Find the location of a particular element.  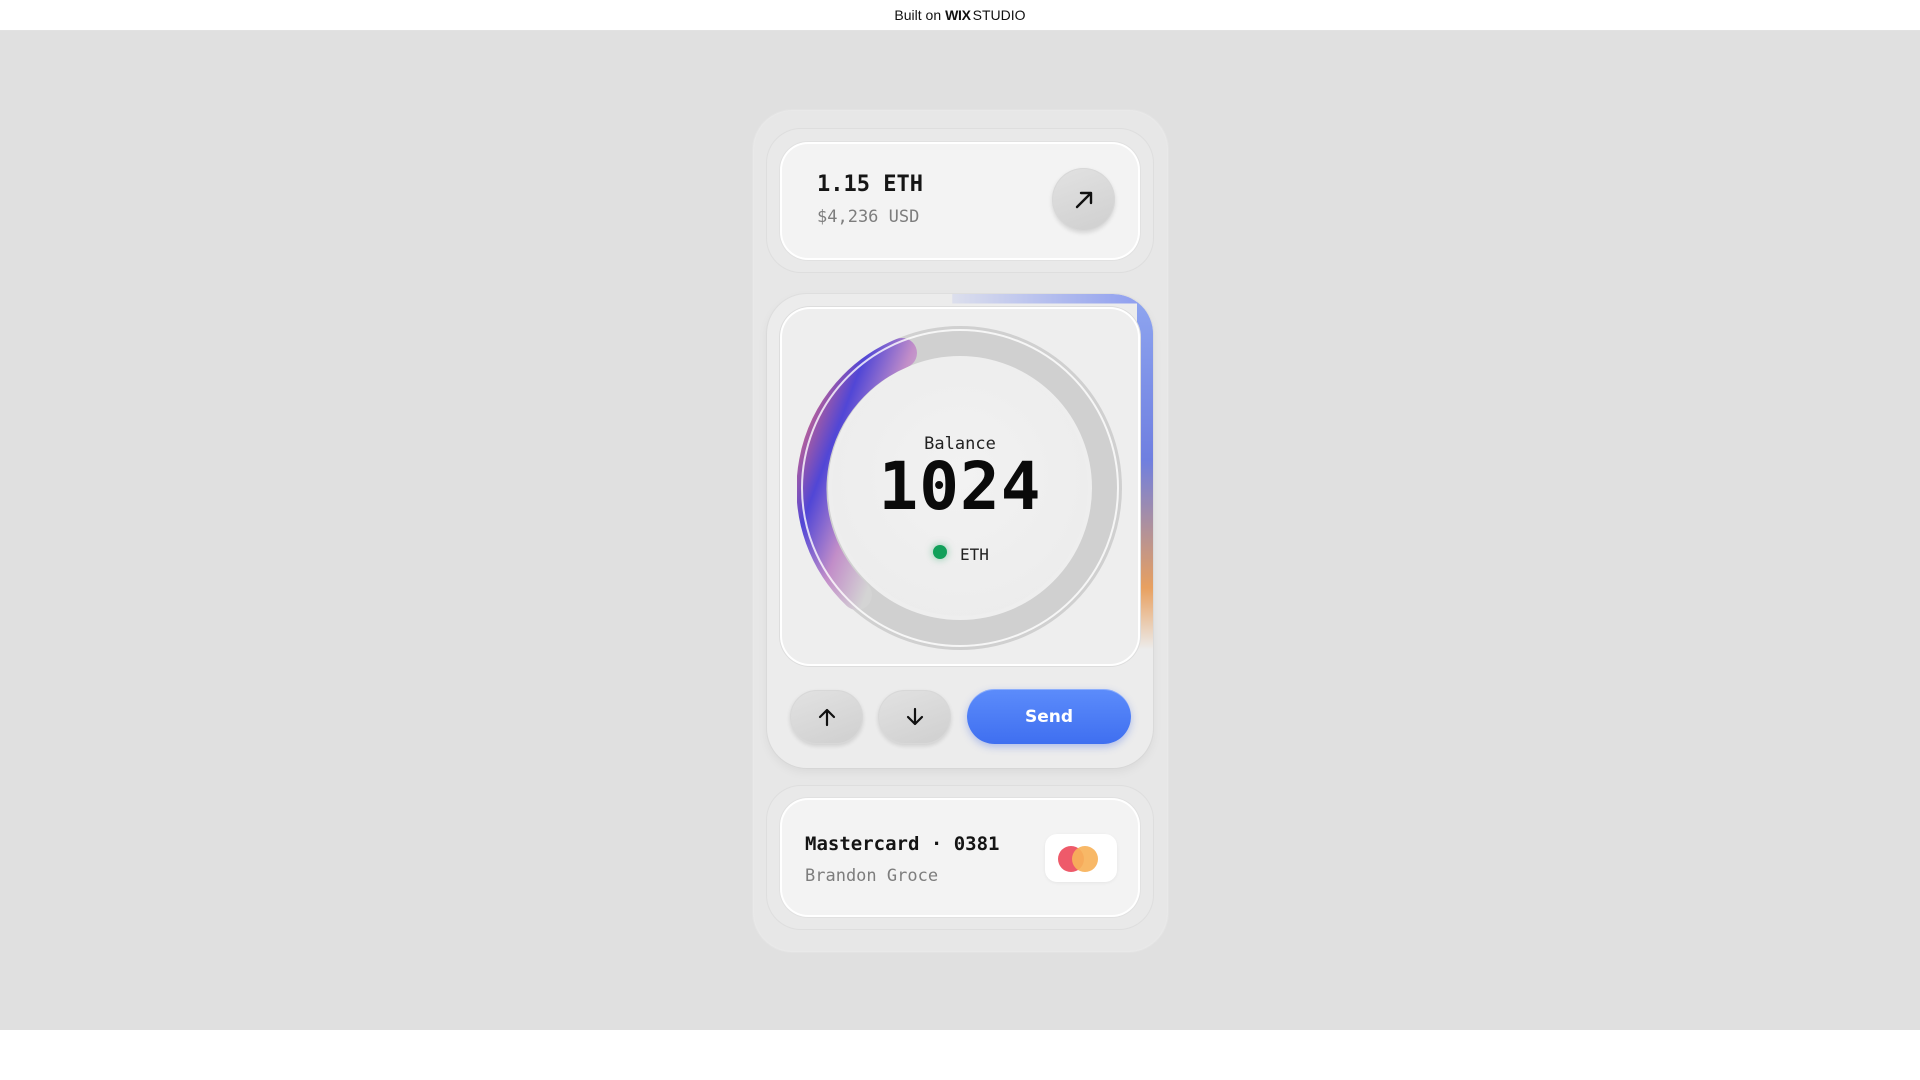

wix-banner: Built on WIX STUDIO is located at coordinates (960, 15).